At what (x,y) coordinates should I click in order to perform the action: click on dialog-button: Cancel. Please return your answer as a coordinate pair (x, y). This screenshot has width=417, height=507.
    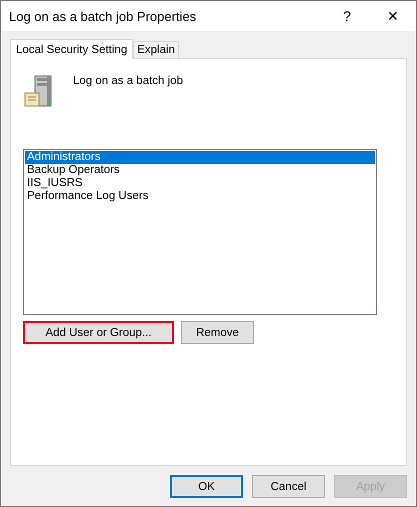
    Looking at the image, I should click on (288, 486).